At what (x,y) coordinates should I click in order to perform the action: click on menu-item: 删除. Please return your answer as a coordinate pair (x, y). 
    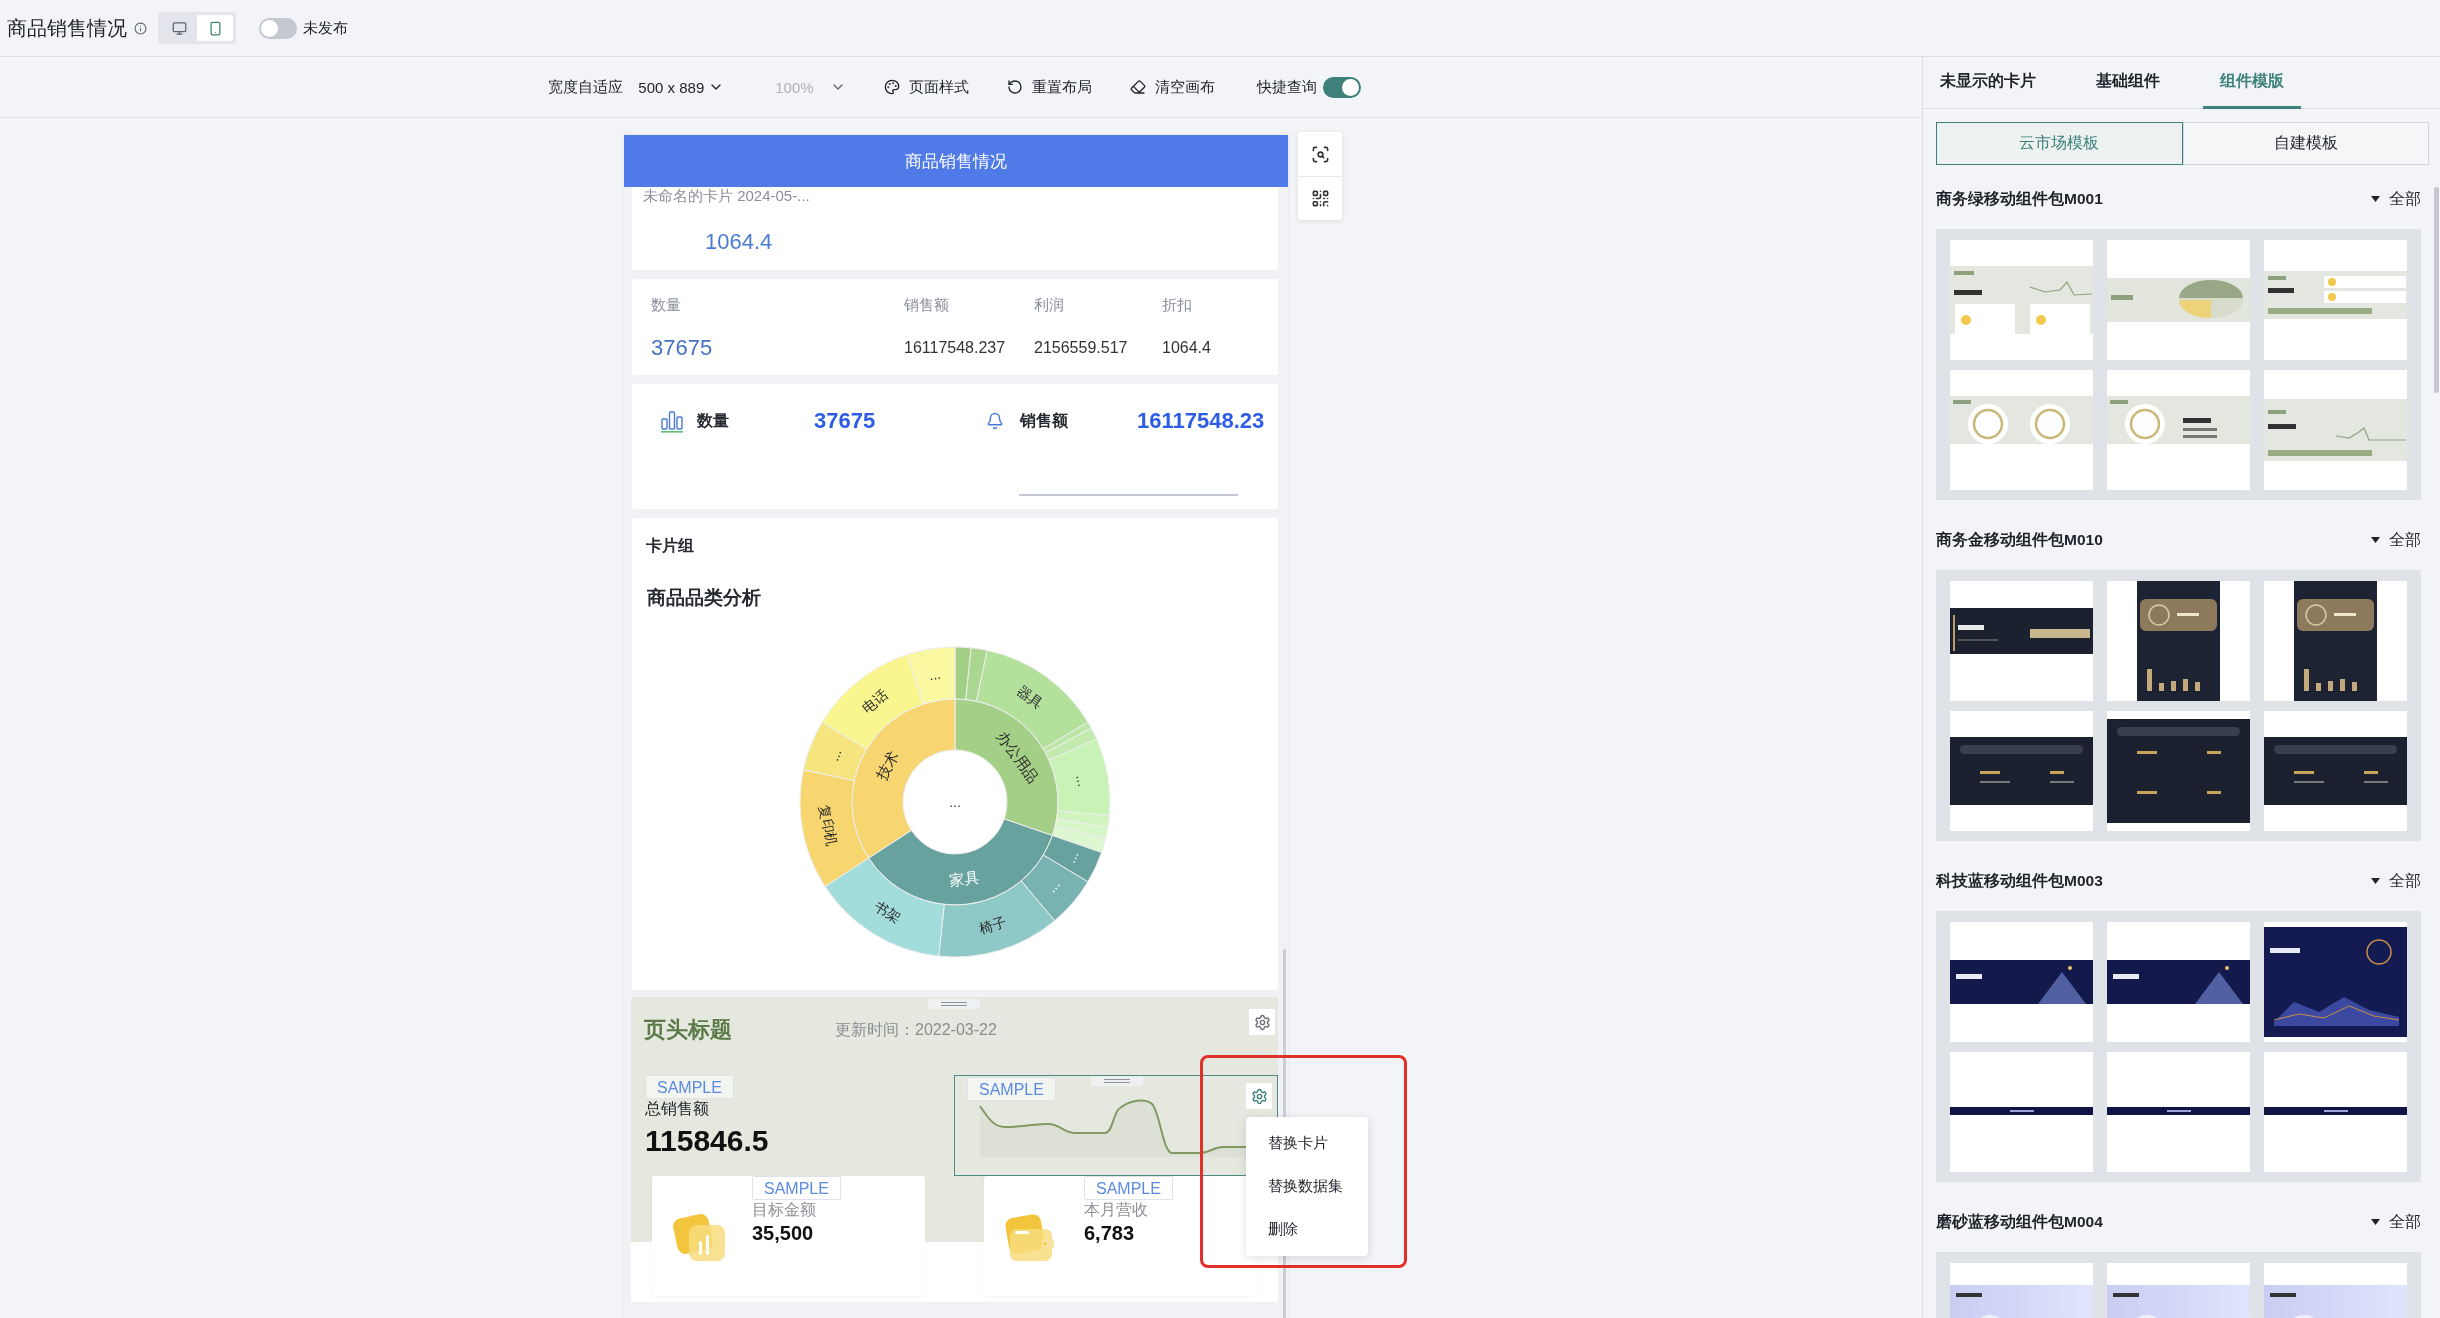
    Looking at the image, I should click on (1307, 1229).